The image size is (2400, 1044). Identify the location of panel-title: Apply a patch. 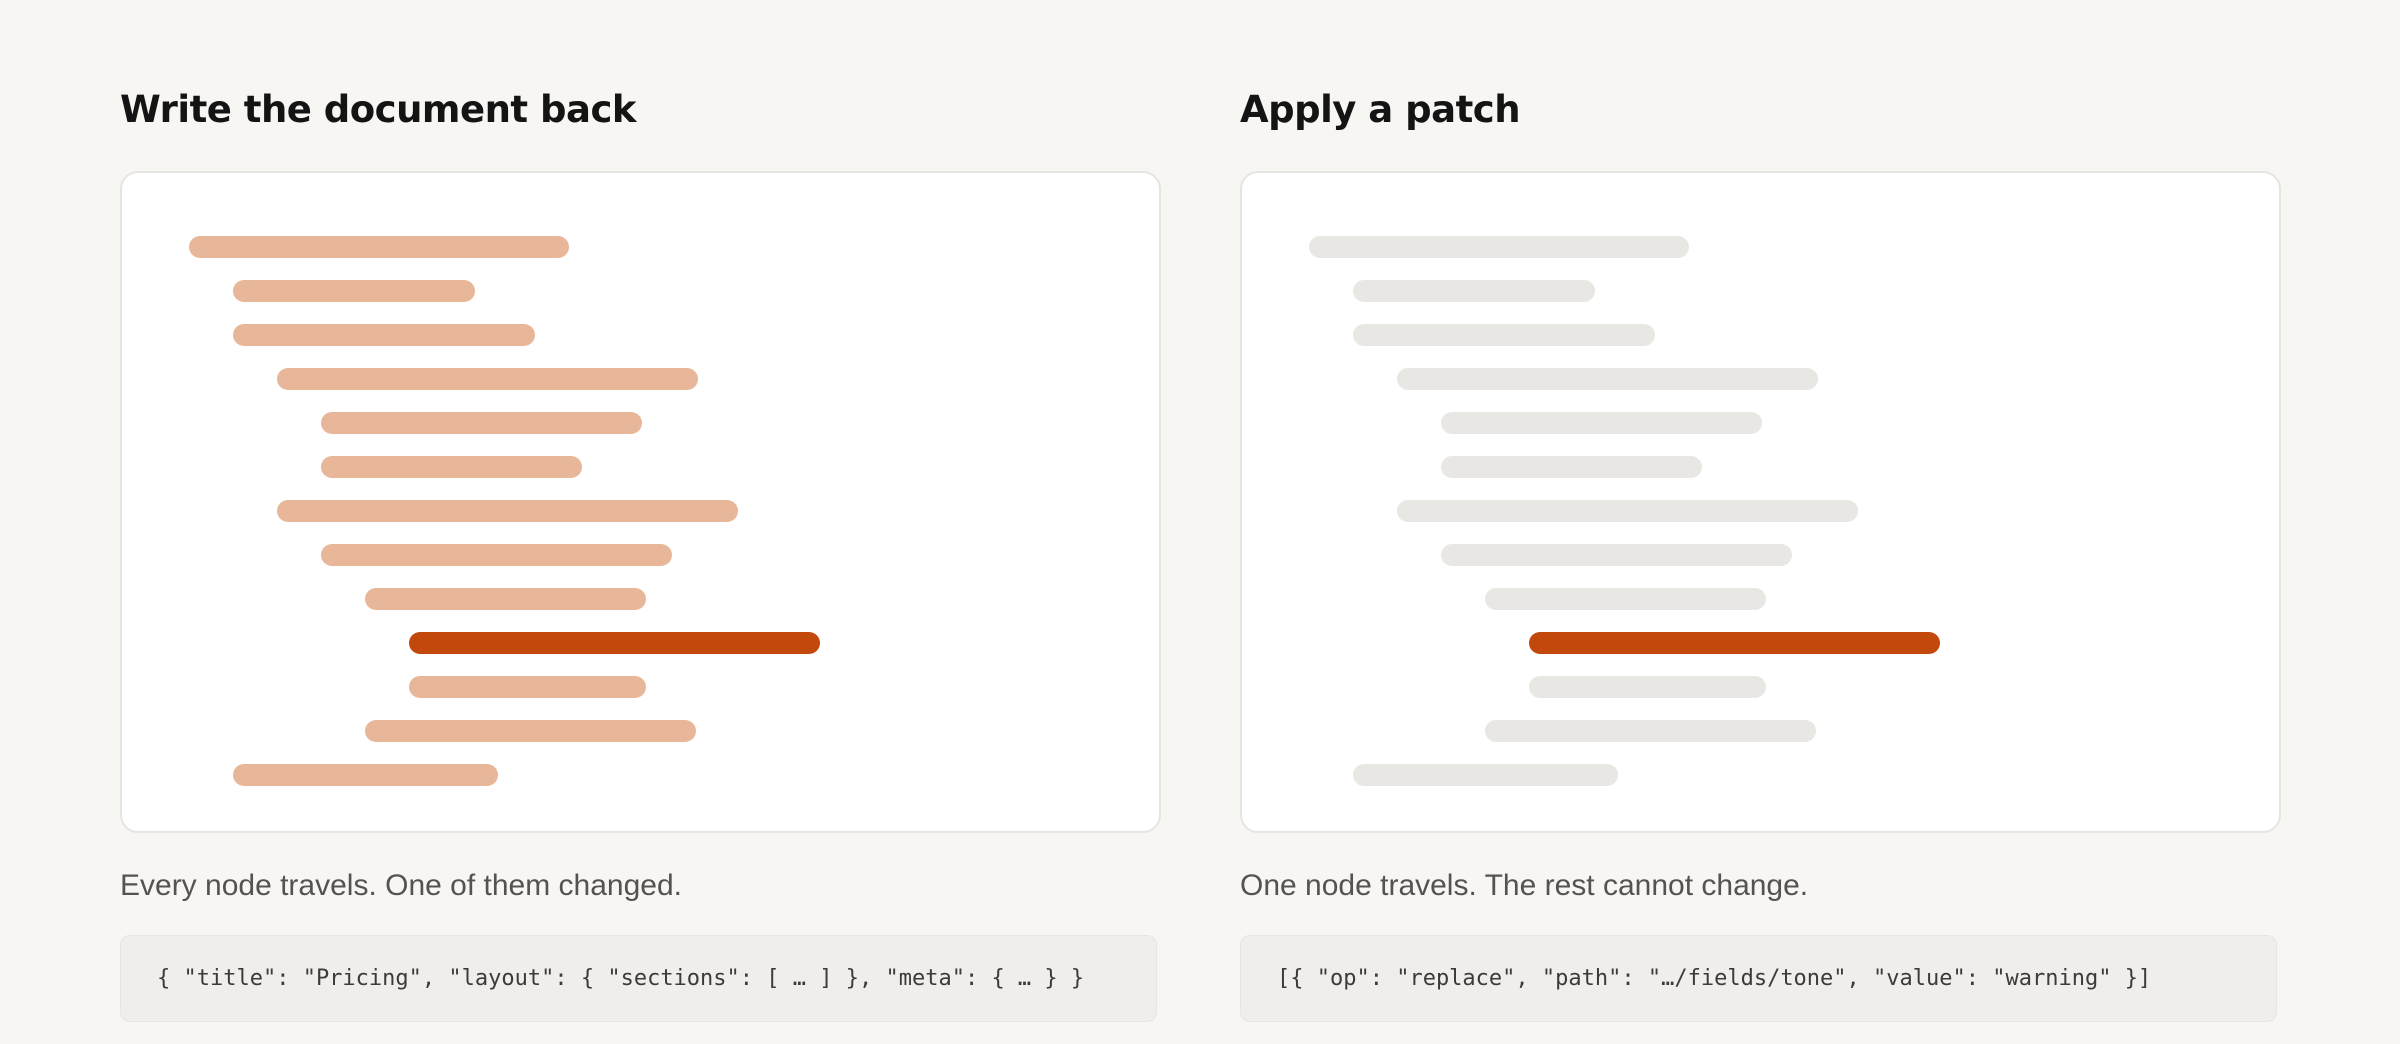
(1380, 109).